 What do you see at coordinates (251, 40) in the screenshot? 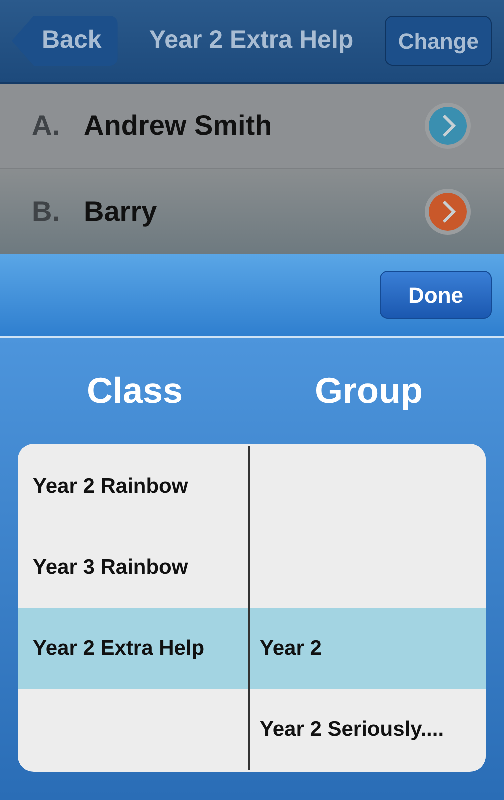
I see `nav-title: Year 2 Extra Help` at bounding box center [251, 40].